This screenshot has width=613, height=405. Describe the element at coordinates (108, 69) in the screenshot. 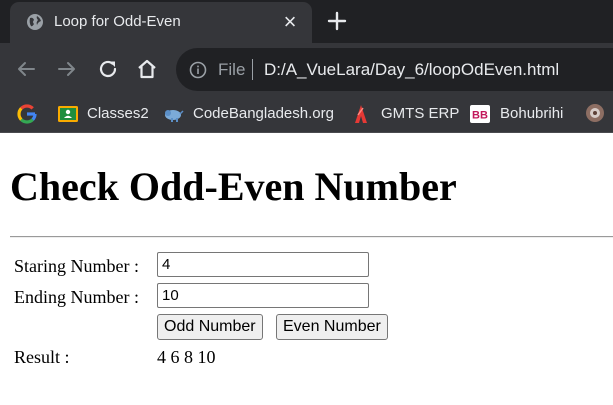

I see `reload-icon` at that location.